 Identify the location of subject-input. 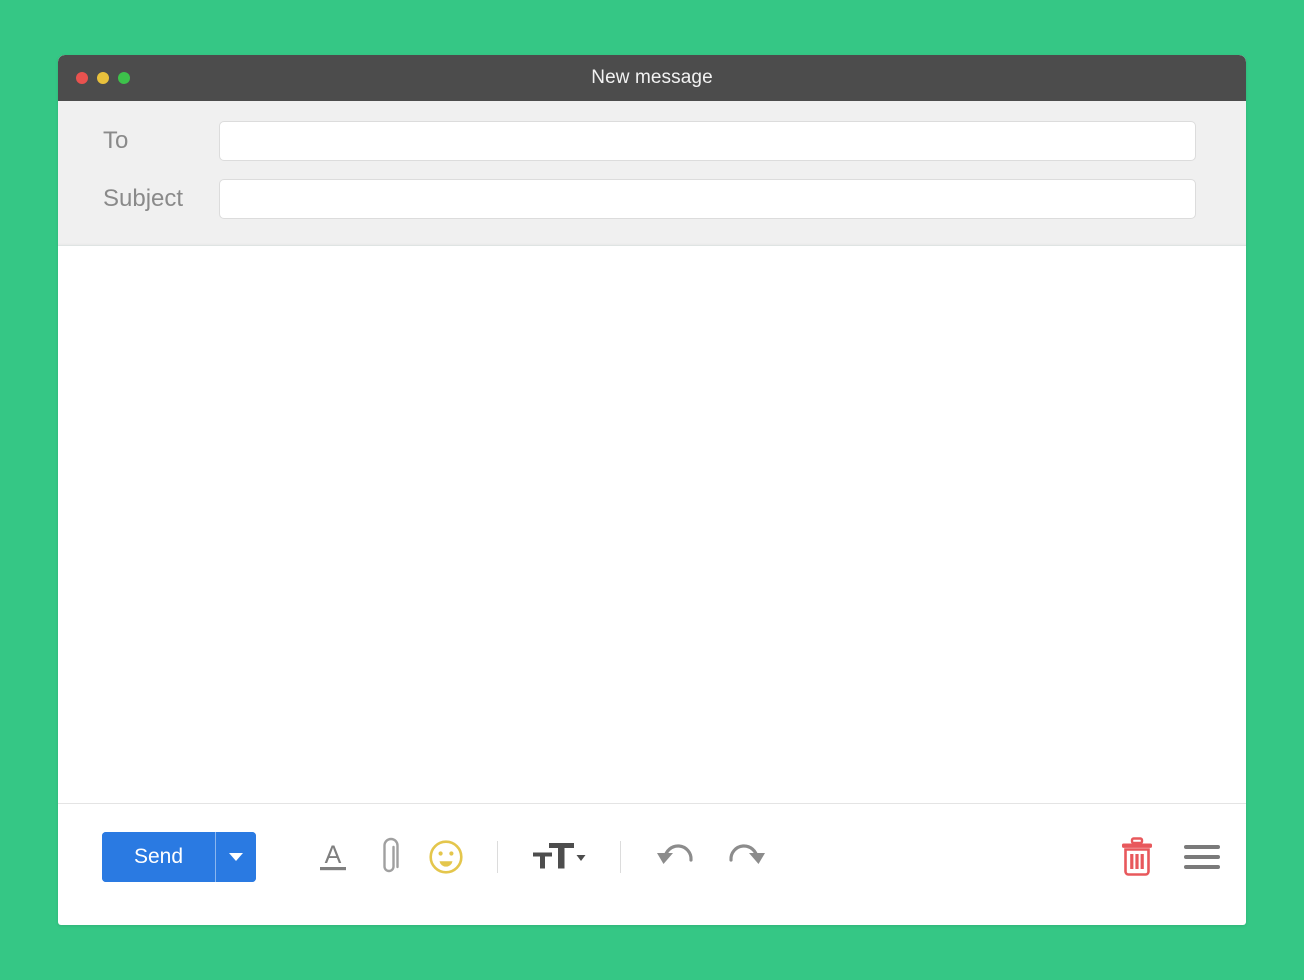
(707, 199).